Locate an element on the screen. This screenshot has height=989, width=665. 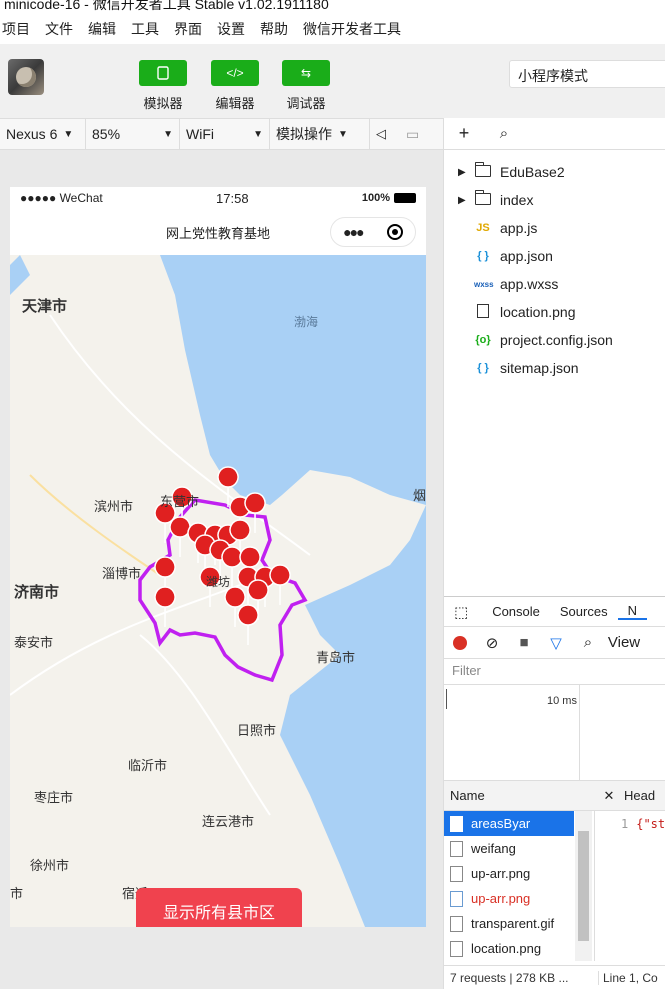
map-label: 临沂市 is located at coordinates (148, 765).